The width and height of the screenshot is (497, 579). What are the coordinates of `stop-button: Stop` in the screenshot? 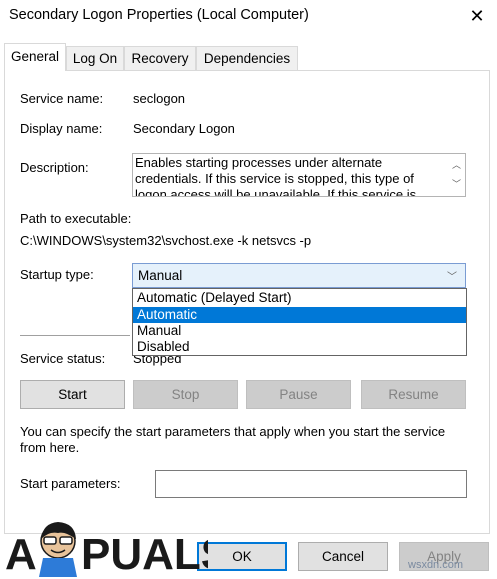 It's located at (185, 394).